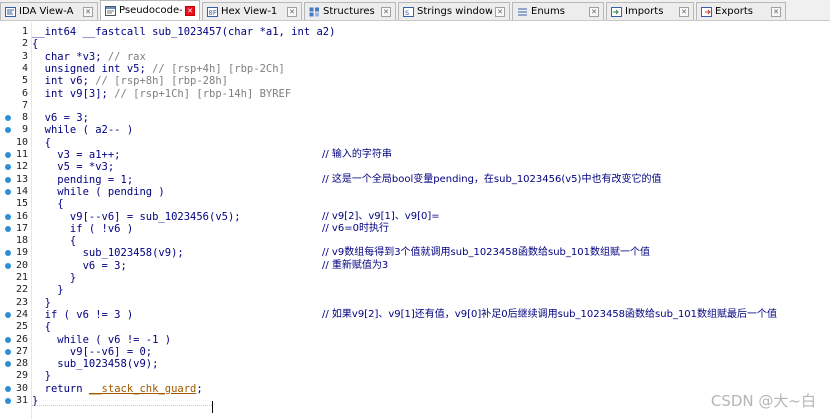 This screenshot has height=419, width=830. What do you see at coordinates (21, 228) in the screenshot?
I see `line-number: 17` at bounding box center [21, 228].